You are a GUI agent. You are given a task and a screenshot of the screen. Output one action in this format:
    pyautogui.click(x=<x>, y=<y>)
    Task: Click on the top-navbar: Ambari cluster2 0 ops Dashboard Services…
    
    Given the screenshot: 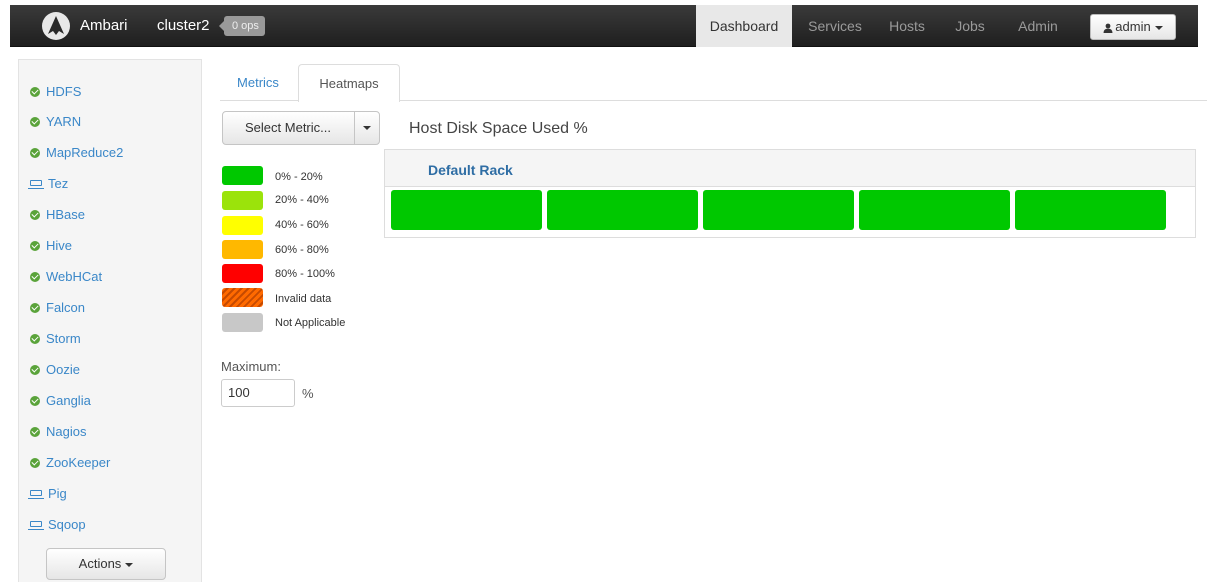 What is the action you would take?
    pyautogui.click(x=604, y=26)
    